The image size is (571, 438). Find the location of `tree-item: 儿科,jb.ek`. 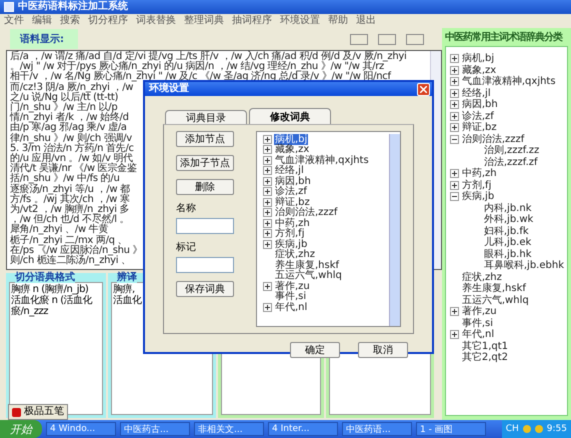

tree-item: 儿科,jb.ek is located at coordinates (507, 242).